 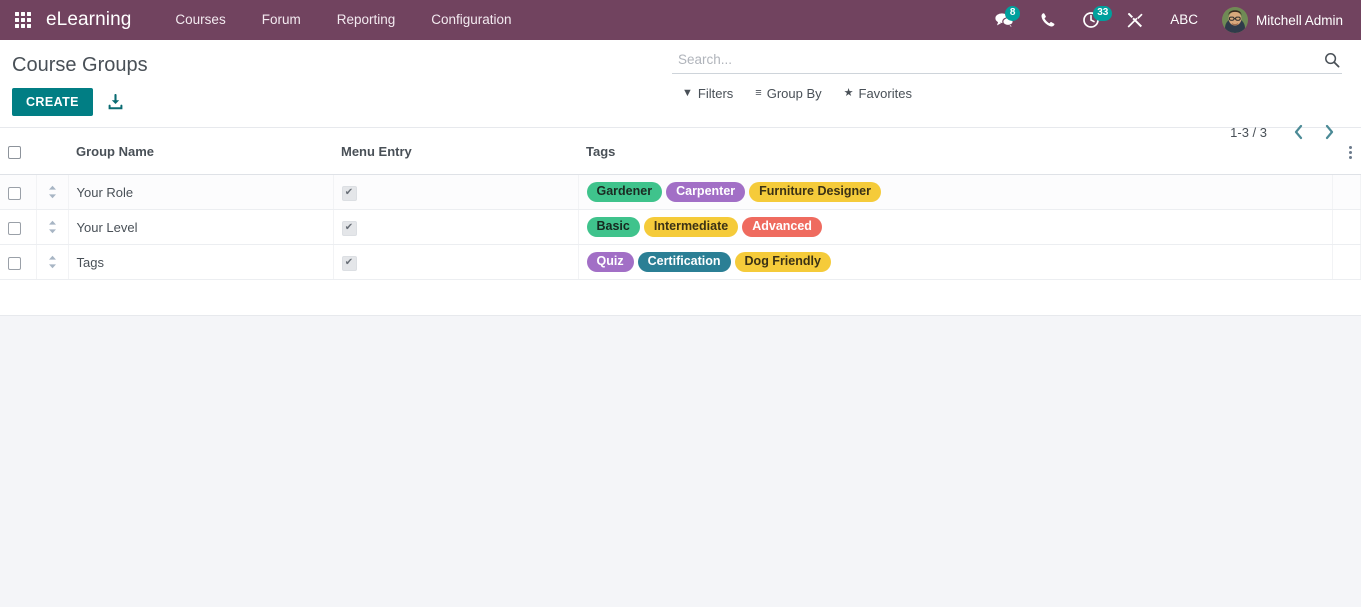 I want to click on column-header-tags: Tags, so click(x=955, y=151).